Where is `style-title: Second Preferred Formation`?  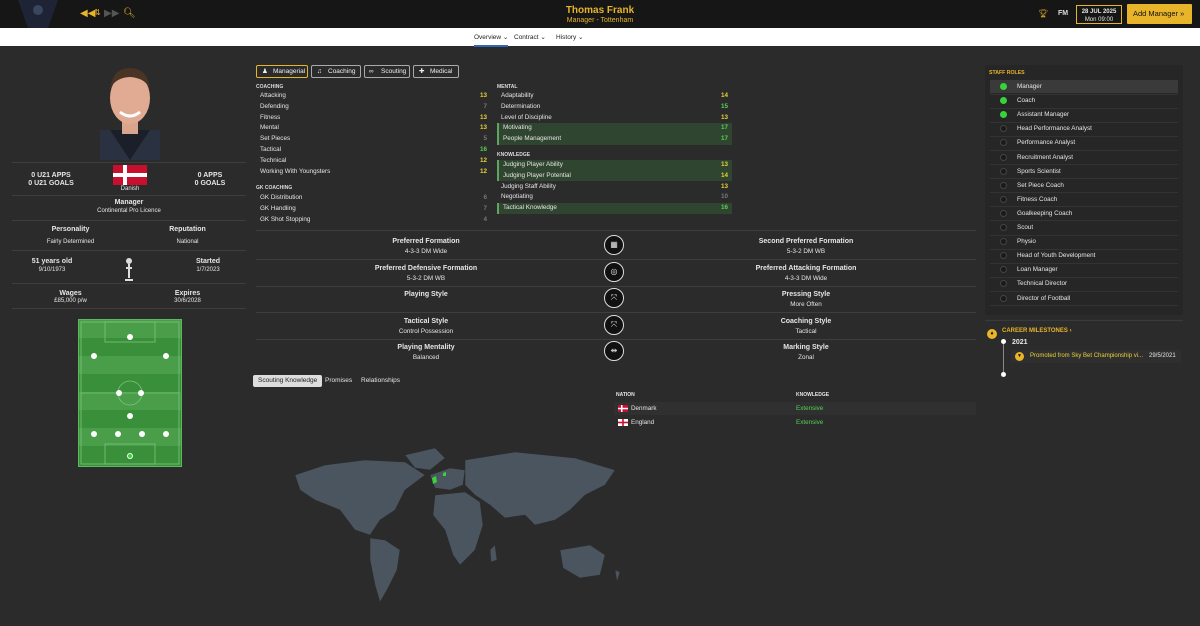
style-title: Second Preferred Formation is located at coordinates (806, 241).